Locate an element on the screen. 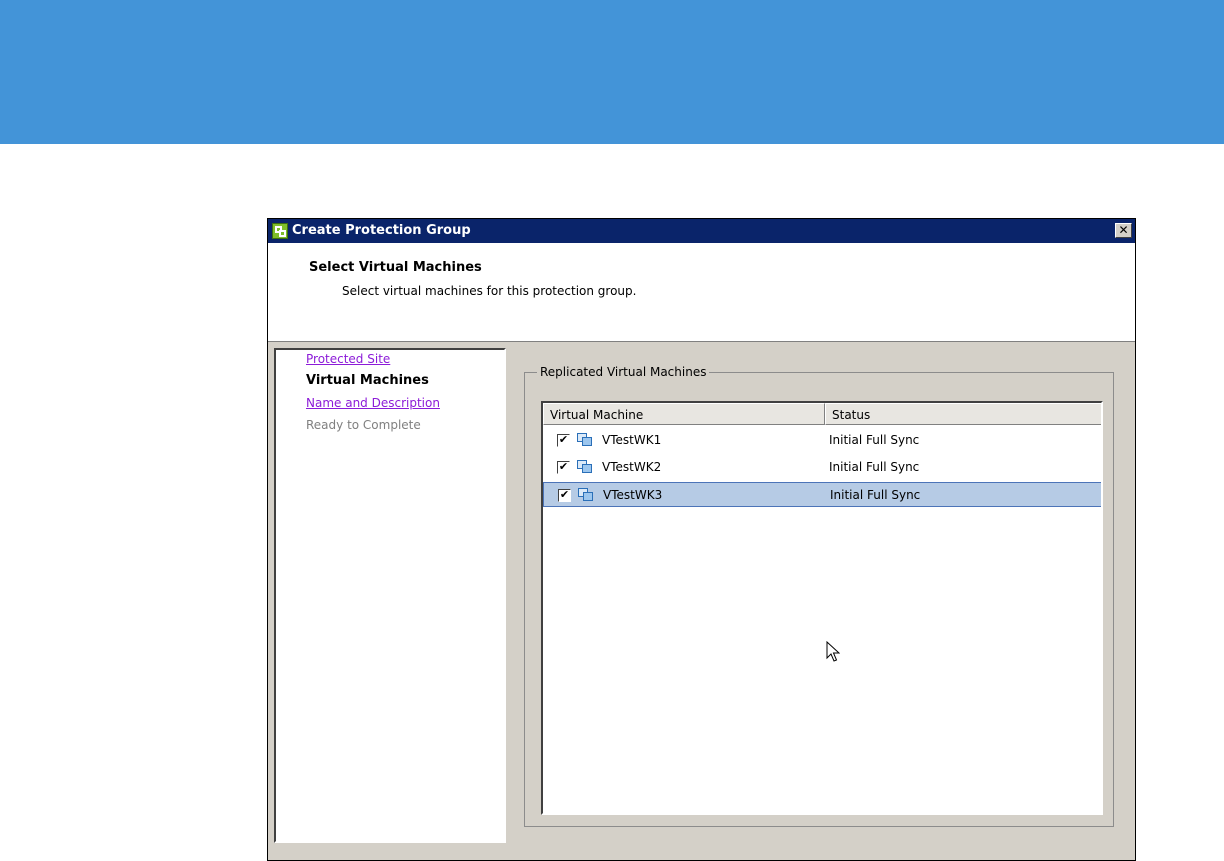  group-legend: Replicated Virtual Machines is located at coordinates (623, 372).